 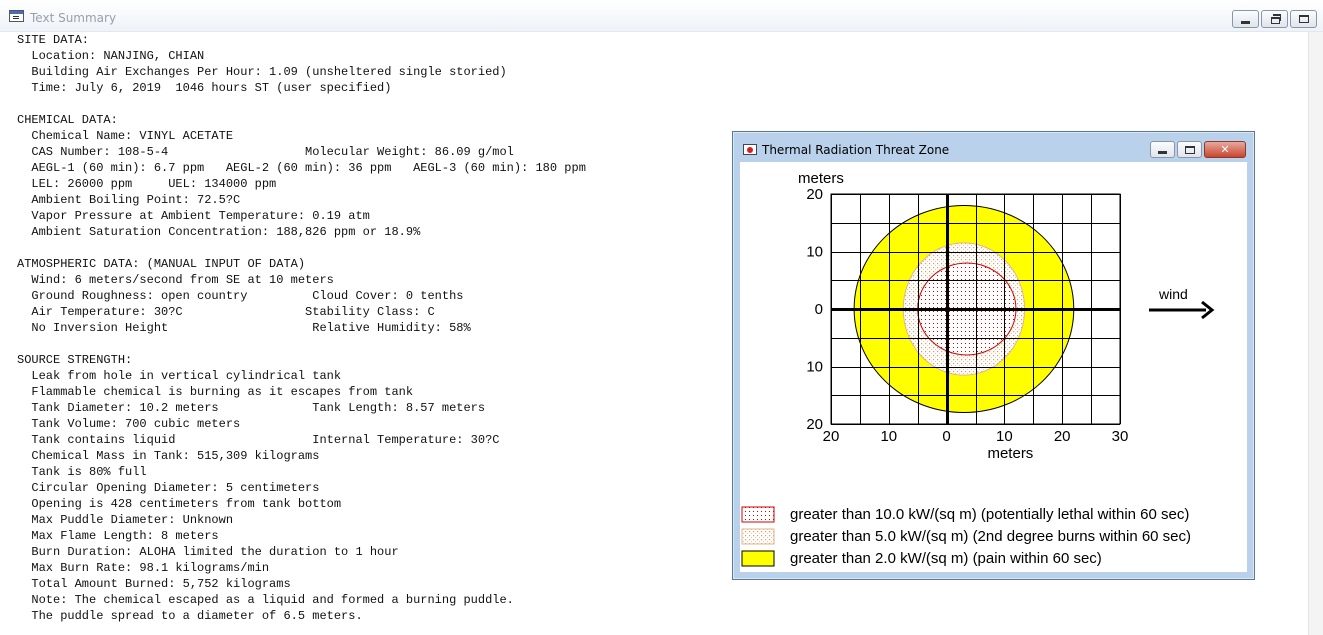 What do you see at coordinates (75, 360) in the screenshot?
I see `summary-line: SOURCE STRENGTH:` at bounding box center [75, 360].